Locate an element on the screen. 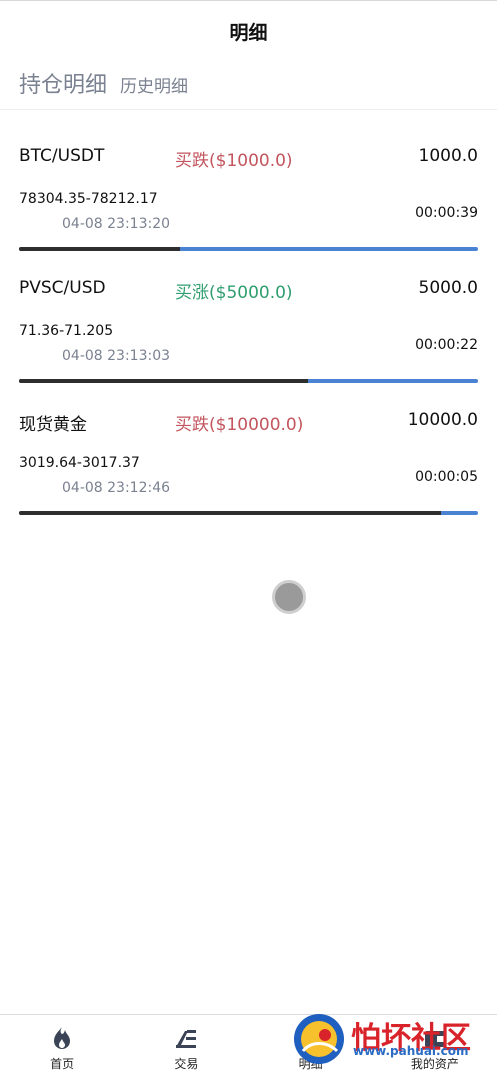  nav-trade: 交易 is located at coordinates (186, 1045).